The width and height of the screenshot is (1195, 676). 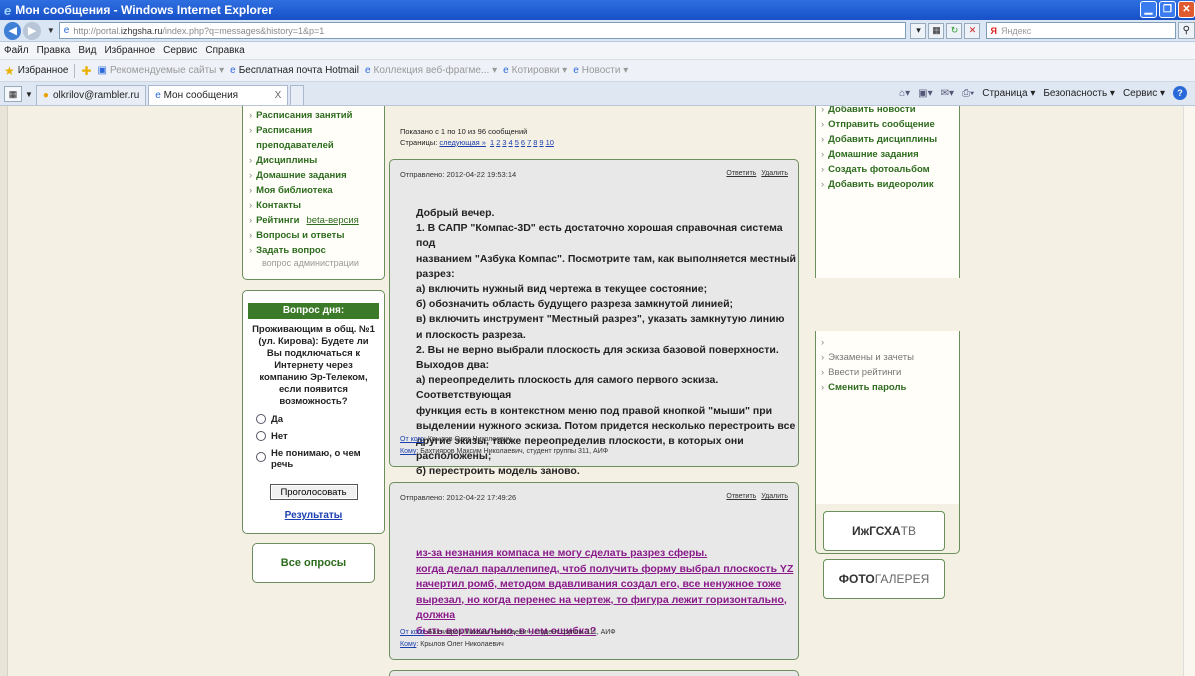 What do you see at coordinates (313, 459) in the screenshot?
I see `poll-option-unsure: Не понимаю, о чем речь` at bounding box center [313, 459].